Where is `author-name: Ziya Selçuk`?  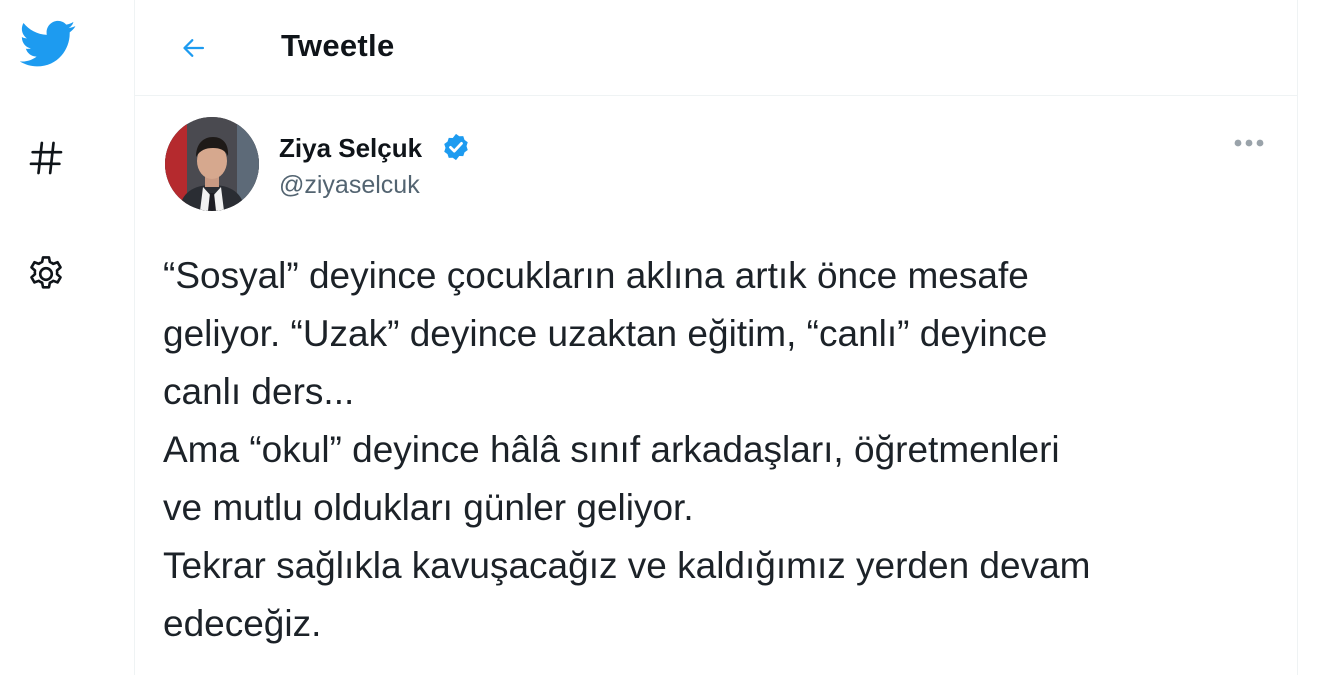
author-name: Ziya Selçuk is located at coordinates (350, 148).